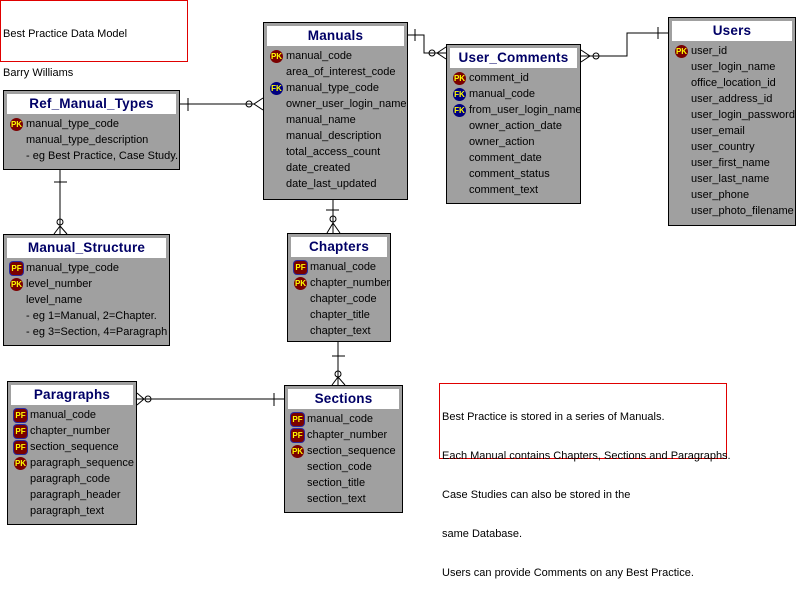  I want to click on entity-field: user_first_name, so click(732, 163).